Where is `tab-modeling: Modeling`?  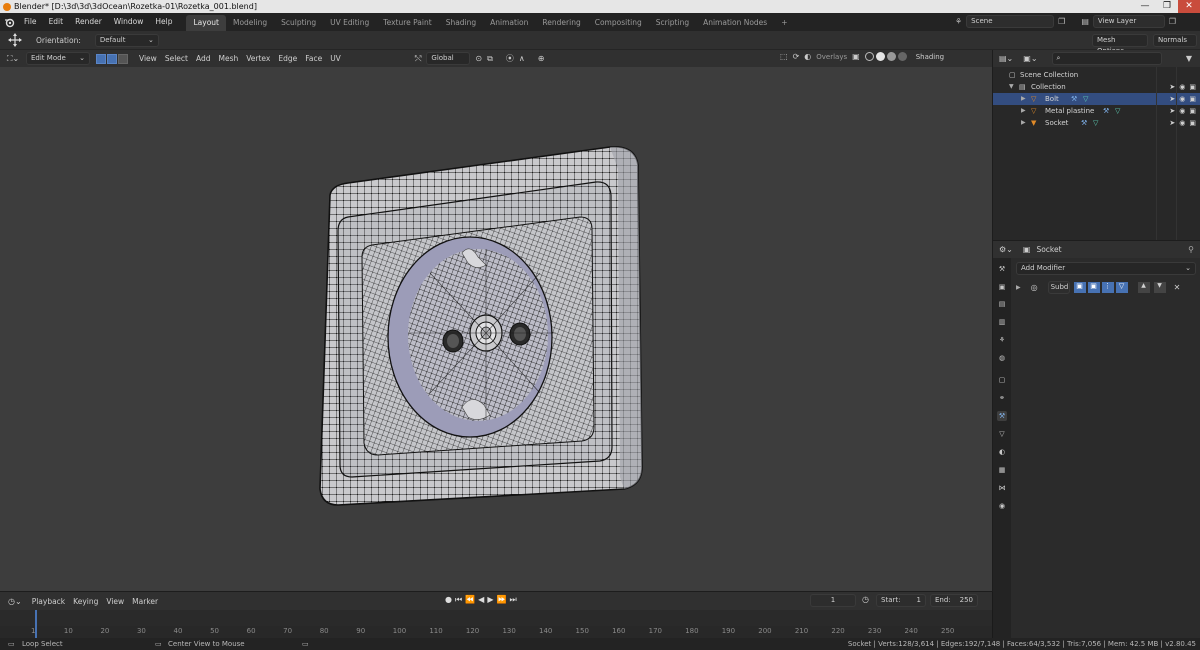
tab-modeling: Modeling is located at coordinates (250, 23).